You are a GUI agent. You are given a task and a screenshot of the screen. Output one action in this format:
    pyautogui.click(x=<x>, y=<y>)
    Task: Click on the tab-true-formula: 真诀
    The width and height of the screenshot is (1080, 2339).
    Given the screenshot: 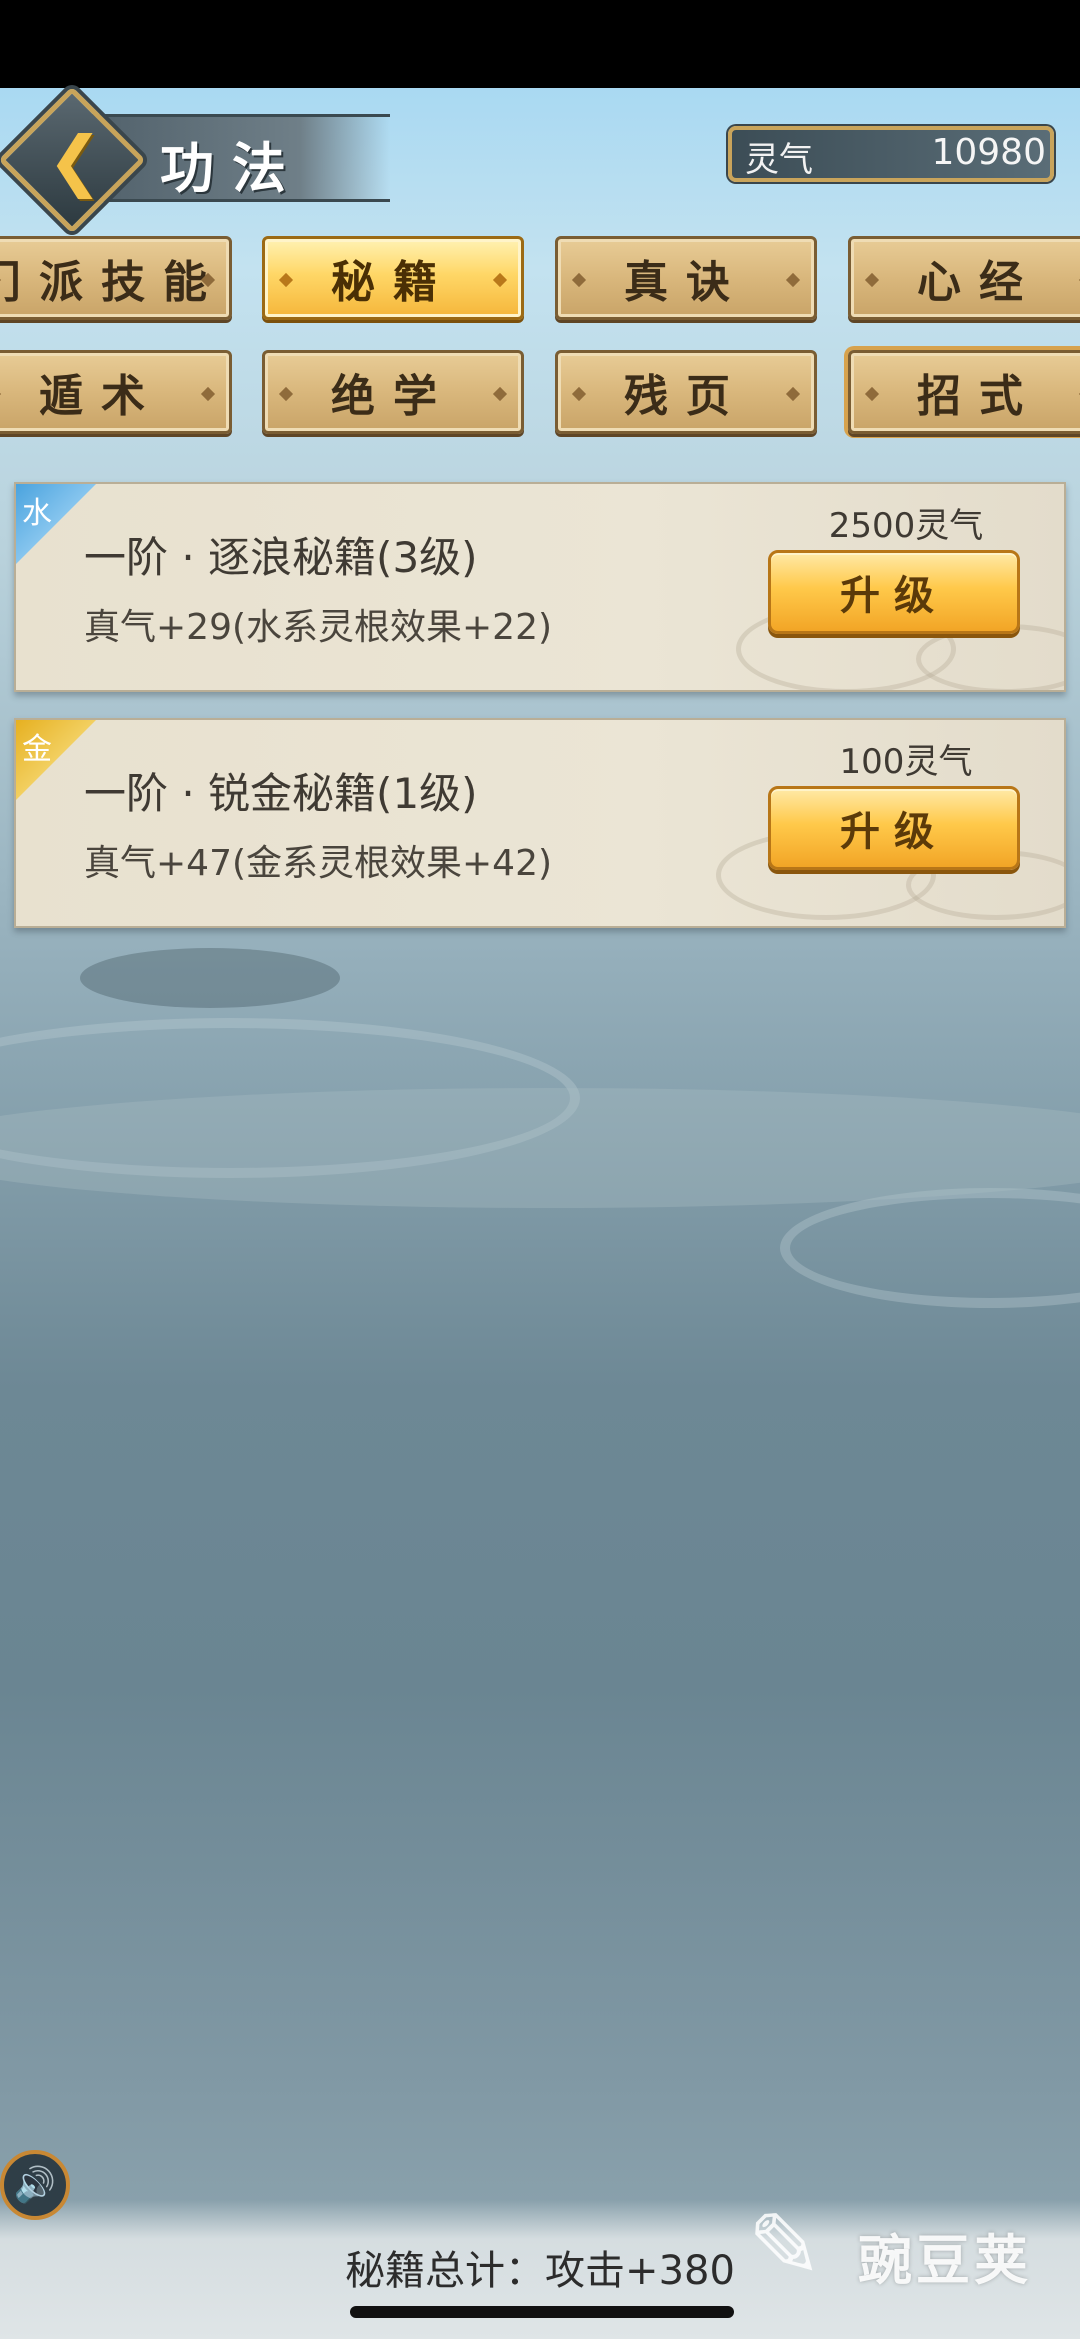 What is the action you would take?
    pyautogui.click(x=686, y=278)
    